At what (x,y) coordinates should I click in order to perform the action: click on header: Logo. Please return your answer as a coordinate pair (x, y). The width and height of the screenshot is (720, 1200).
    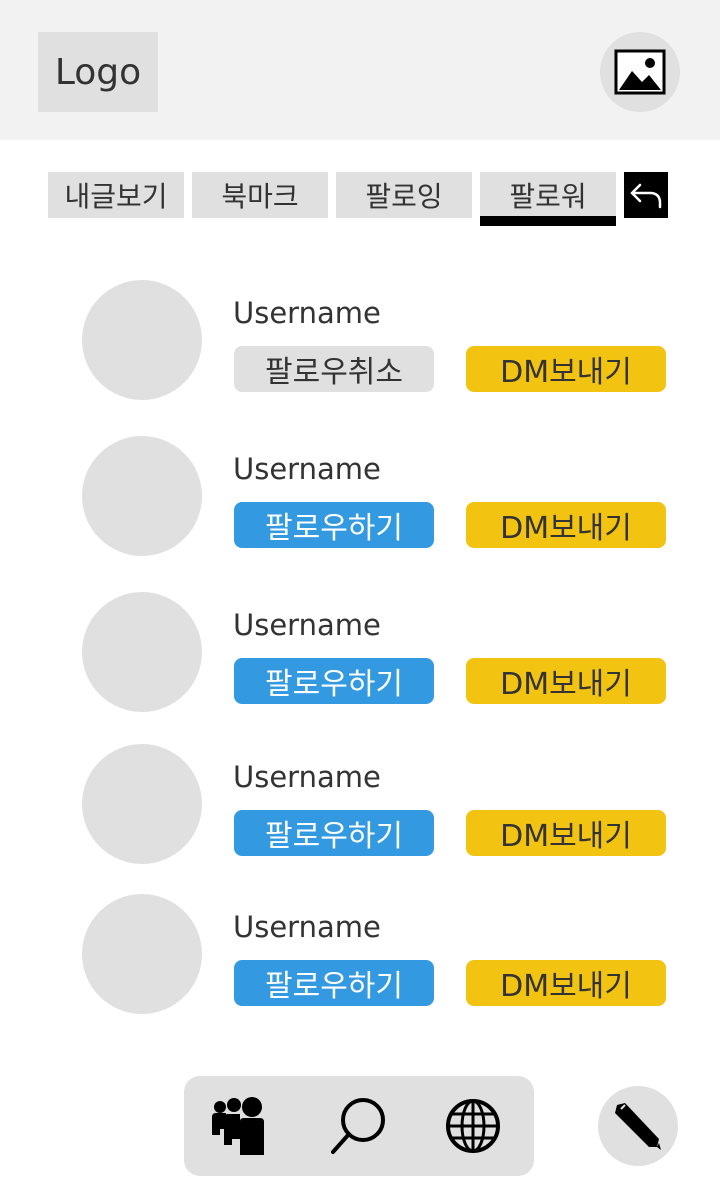
    Looking at the image, I should click on (360, 70).